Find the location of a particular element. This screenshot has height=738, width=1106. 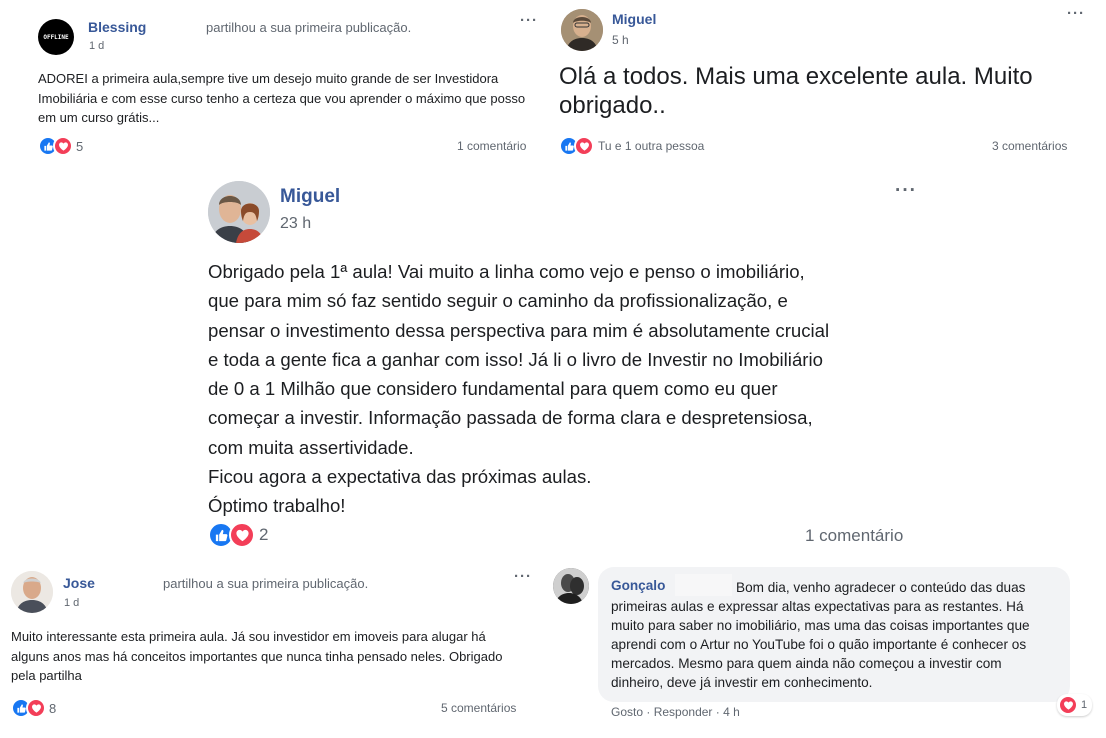

reactions-count: 5 is located at coordinates (80, 146).